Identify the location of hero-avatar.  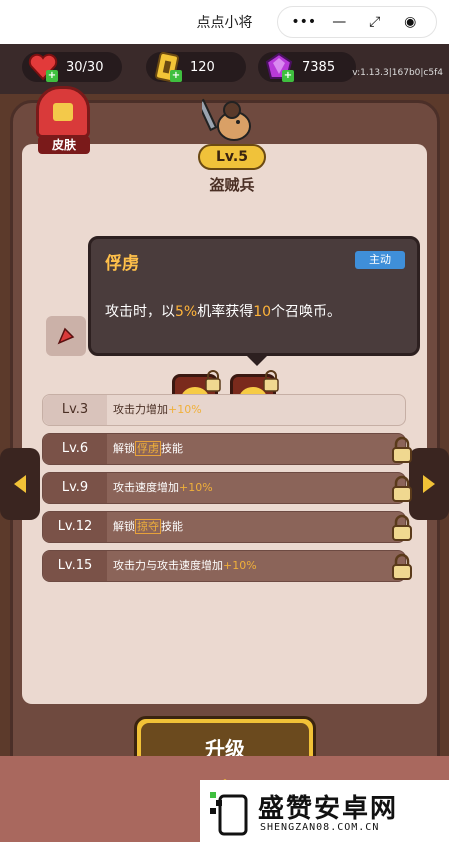
(225, 121).